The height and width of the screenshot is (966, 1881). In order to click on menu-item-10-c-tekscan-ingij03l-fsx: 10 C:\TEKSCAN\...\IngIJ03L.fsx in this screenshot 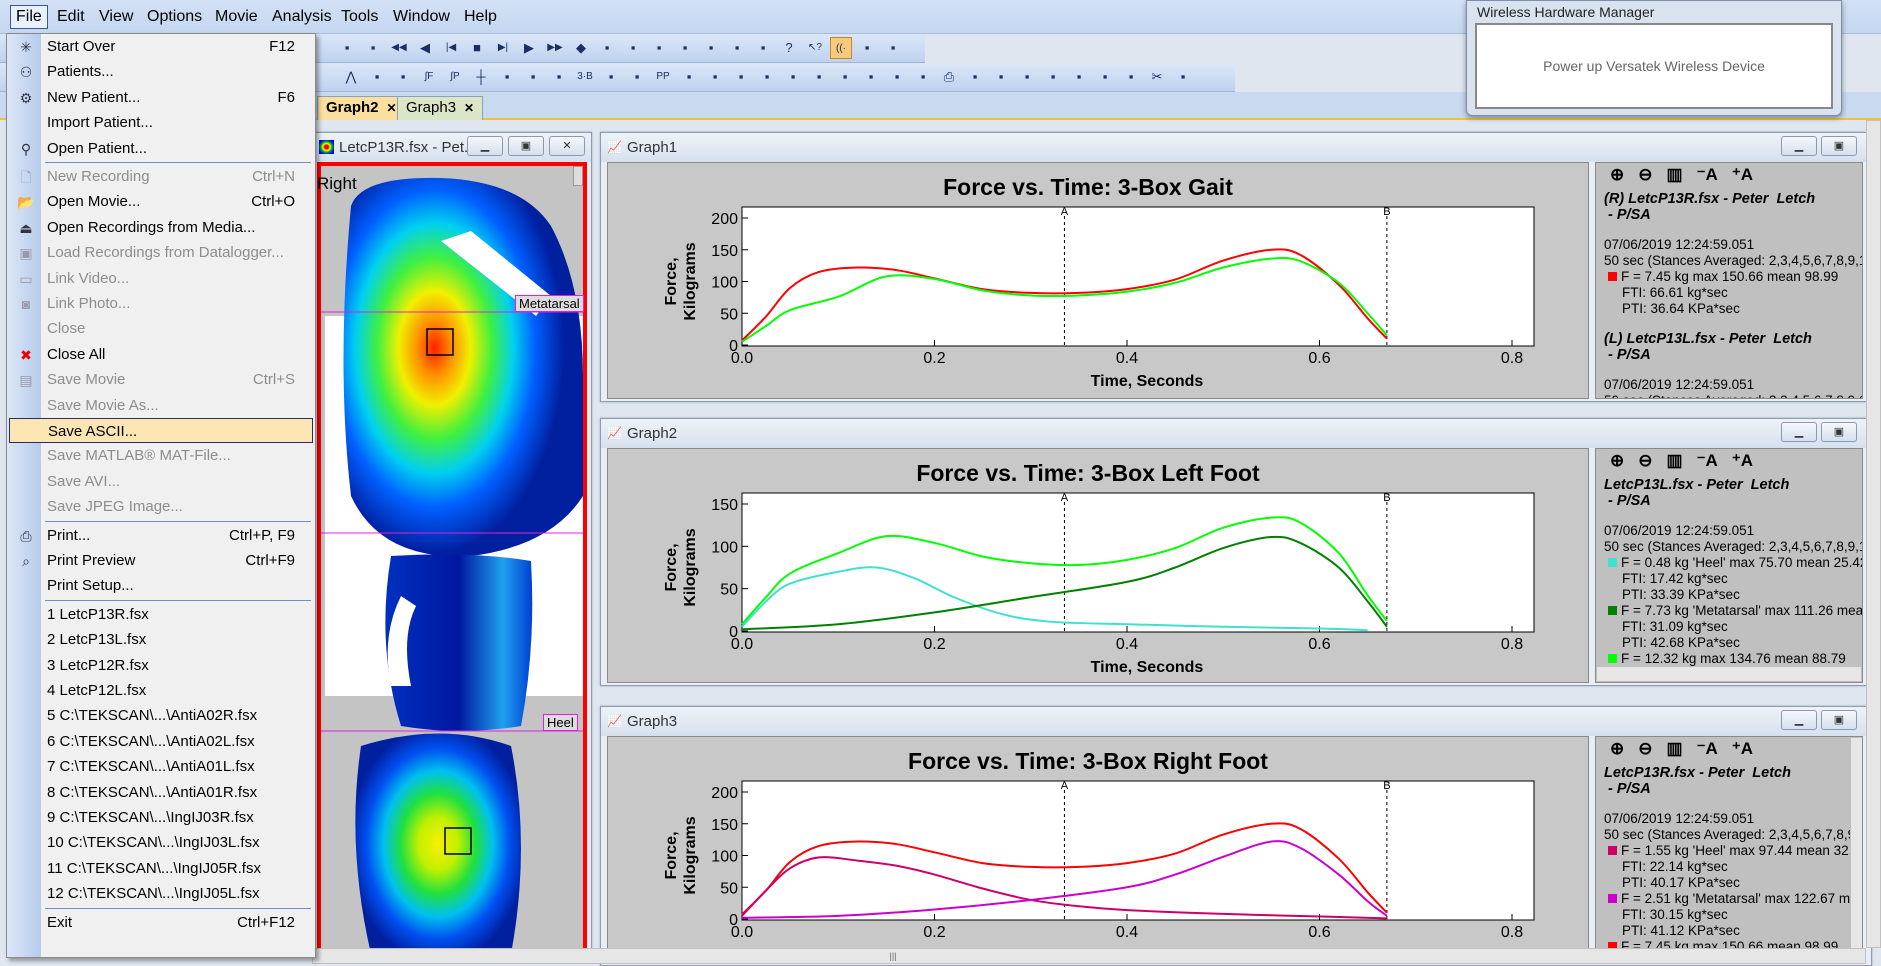, I will do `click(161, 842)`.